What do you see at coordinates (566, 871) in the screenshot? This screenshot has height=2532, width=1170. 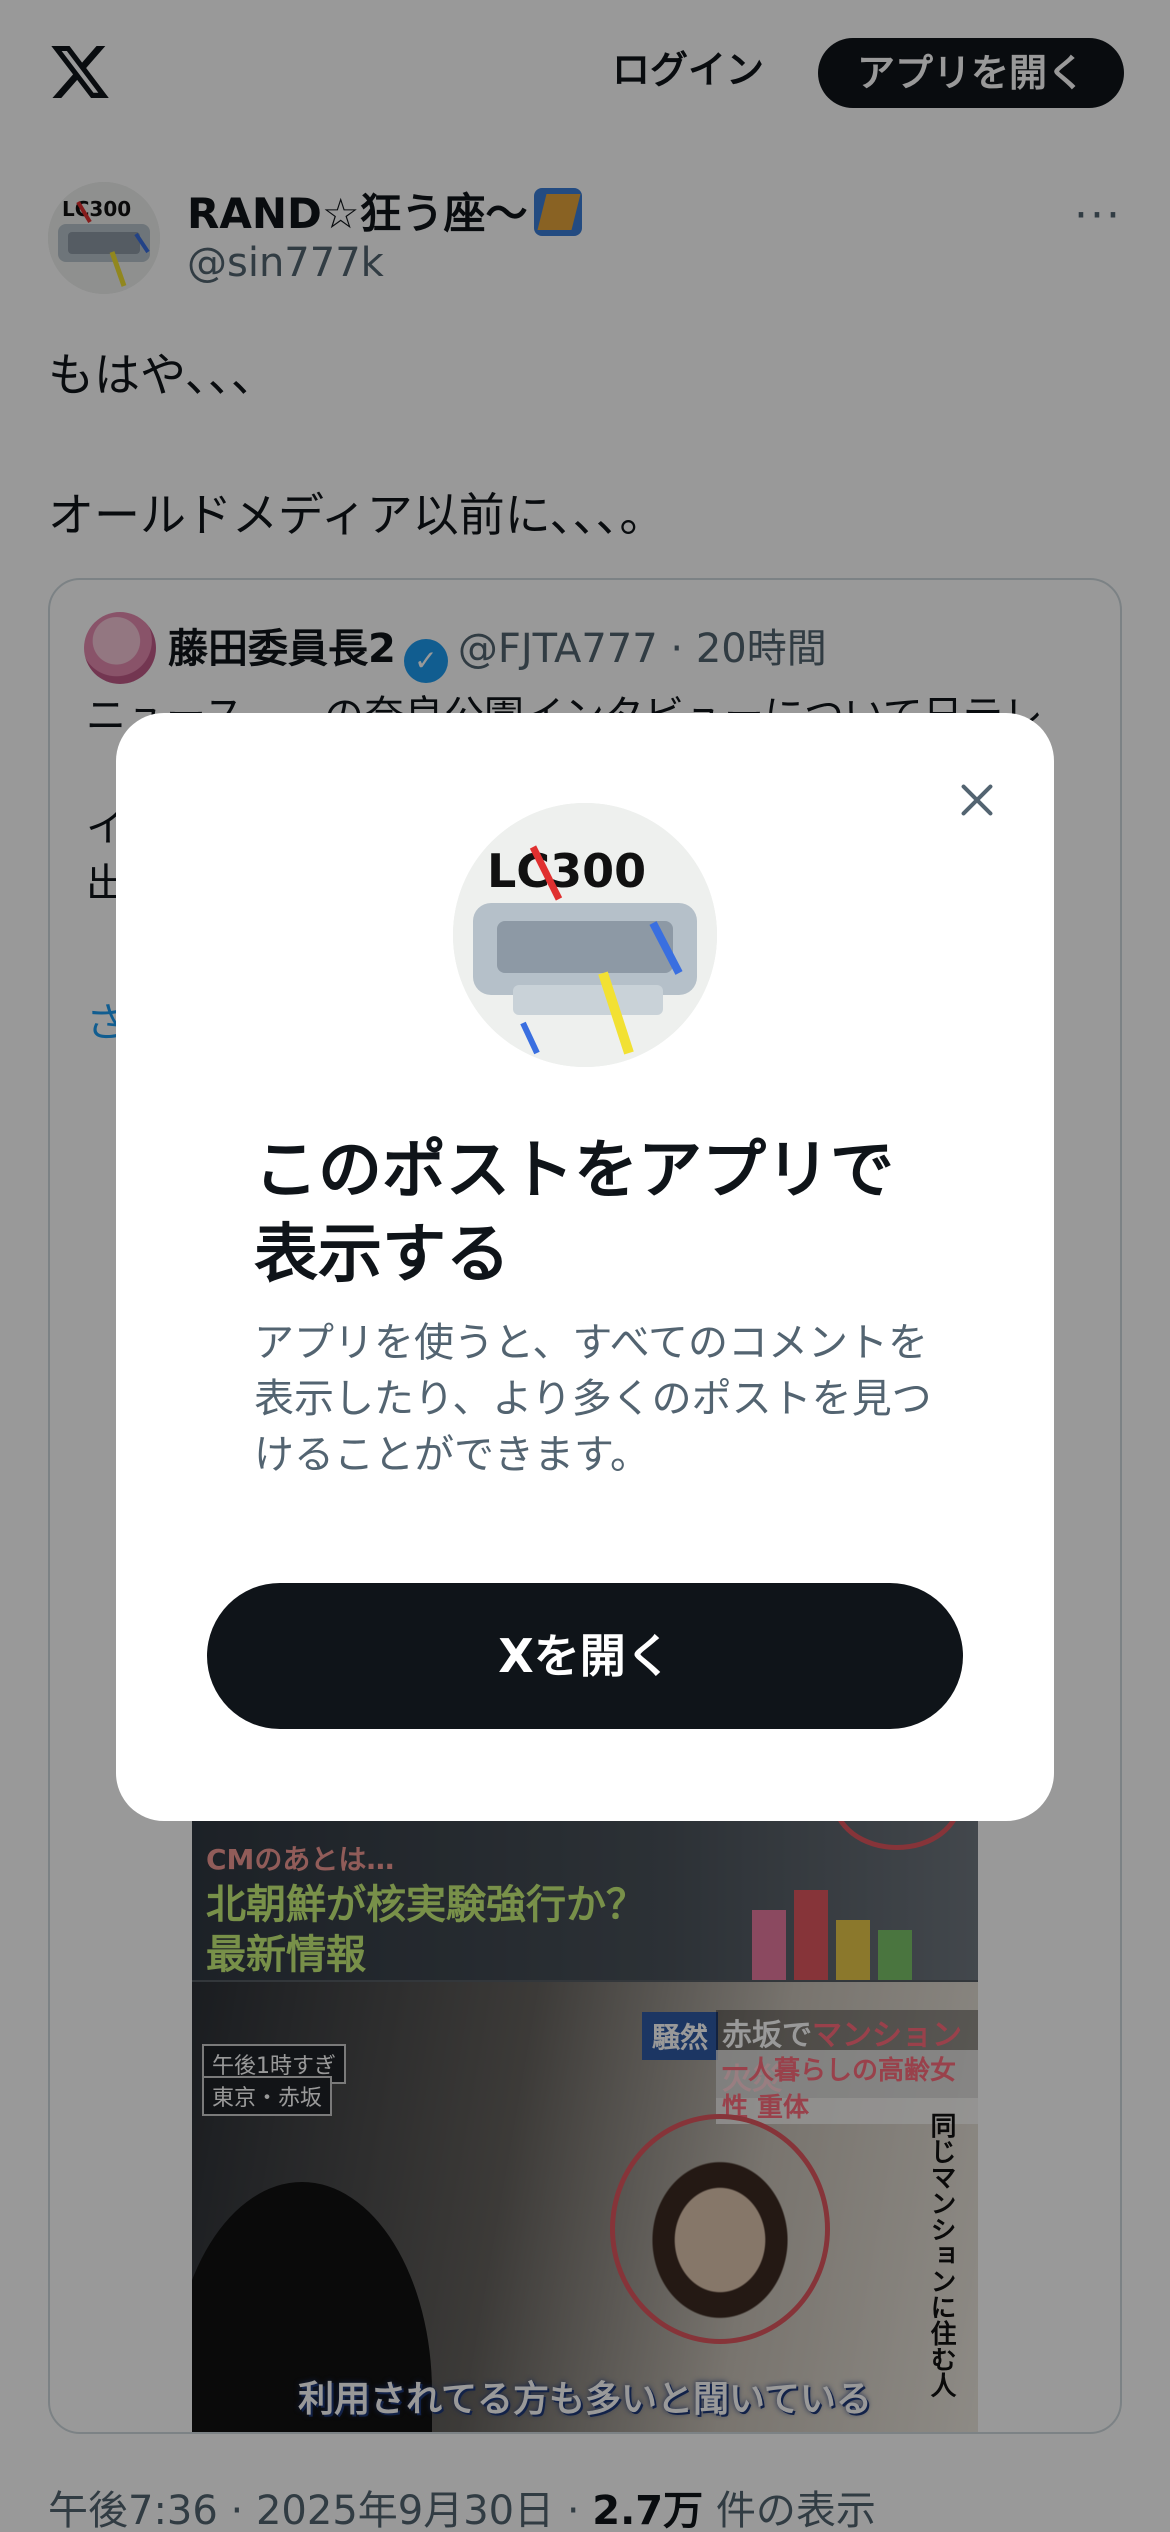 I see `svg-text: LC300` at bounding box center [566, 871].